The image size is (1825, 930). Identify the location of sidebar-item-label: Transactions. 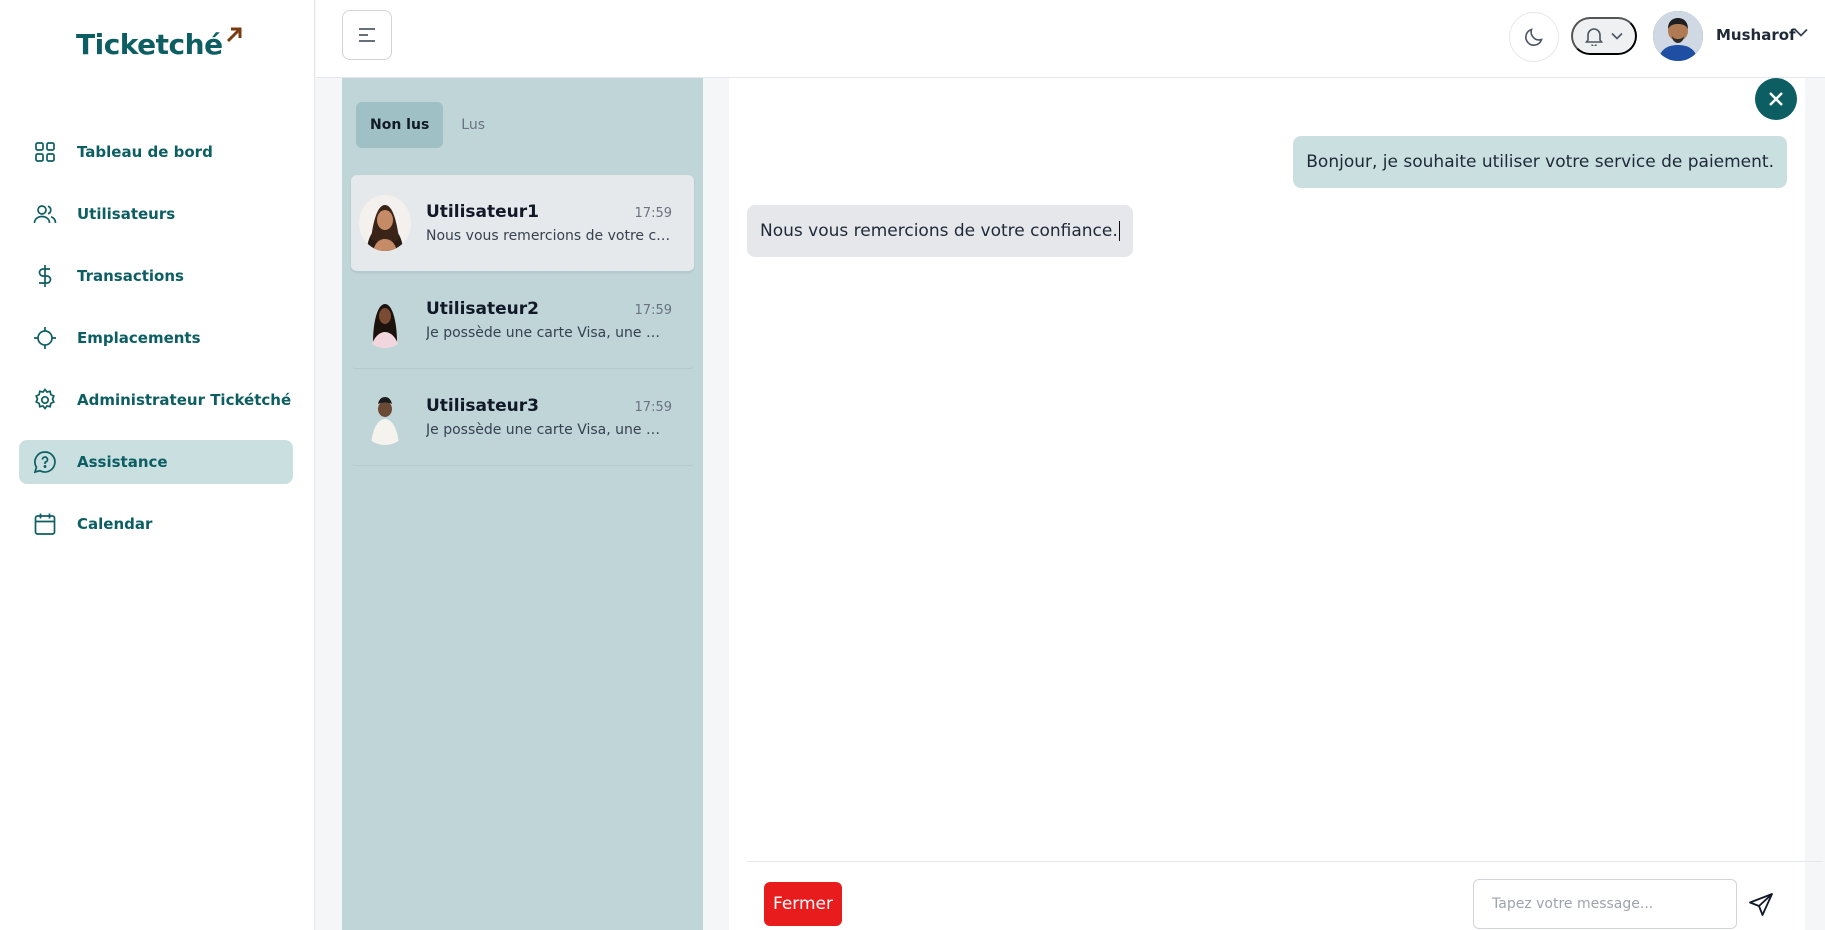
(130, 276).